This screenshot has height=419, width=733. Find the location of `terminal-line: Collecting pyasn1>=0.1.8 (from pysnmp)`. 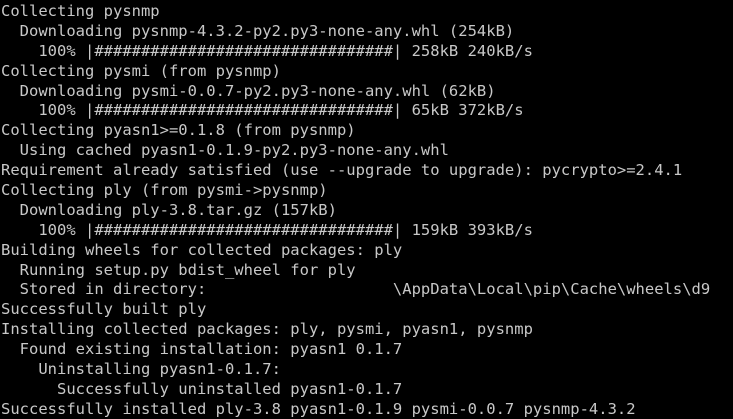

terminal-line: Collecting pyasn1>=0.1.8 (from pysnmp) is located at coordinates (178, 130).